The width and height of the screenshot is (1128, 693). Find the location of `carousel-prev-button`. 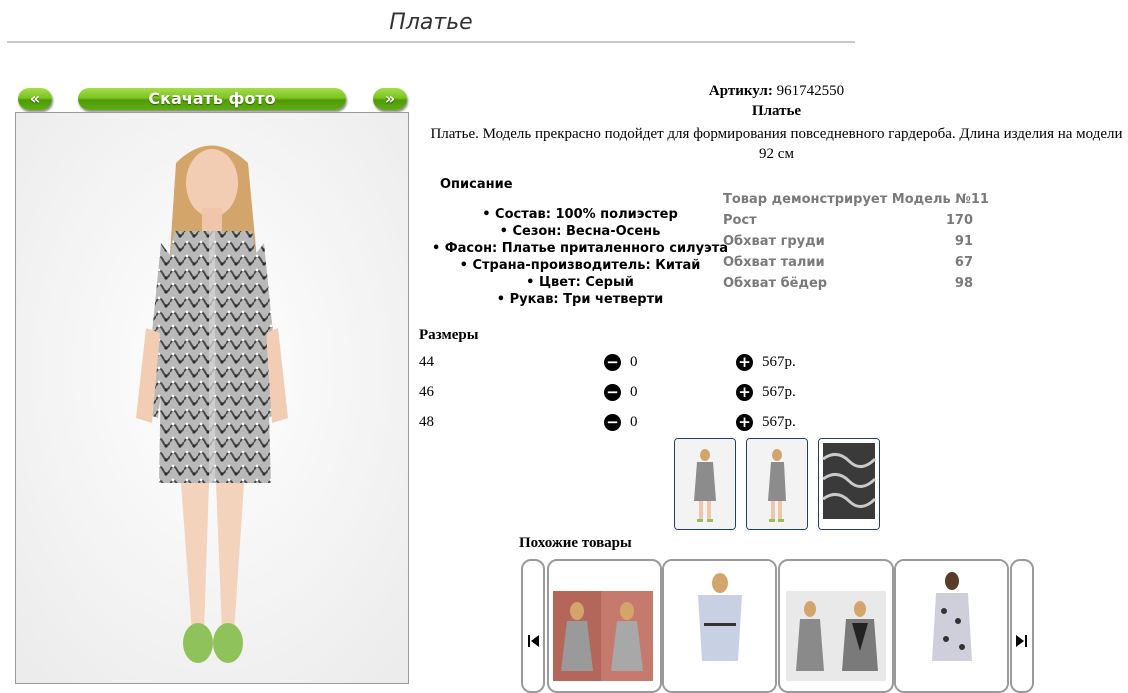

carousel-prev-button is located at coordinates (533, 626).